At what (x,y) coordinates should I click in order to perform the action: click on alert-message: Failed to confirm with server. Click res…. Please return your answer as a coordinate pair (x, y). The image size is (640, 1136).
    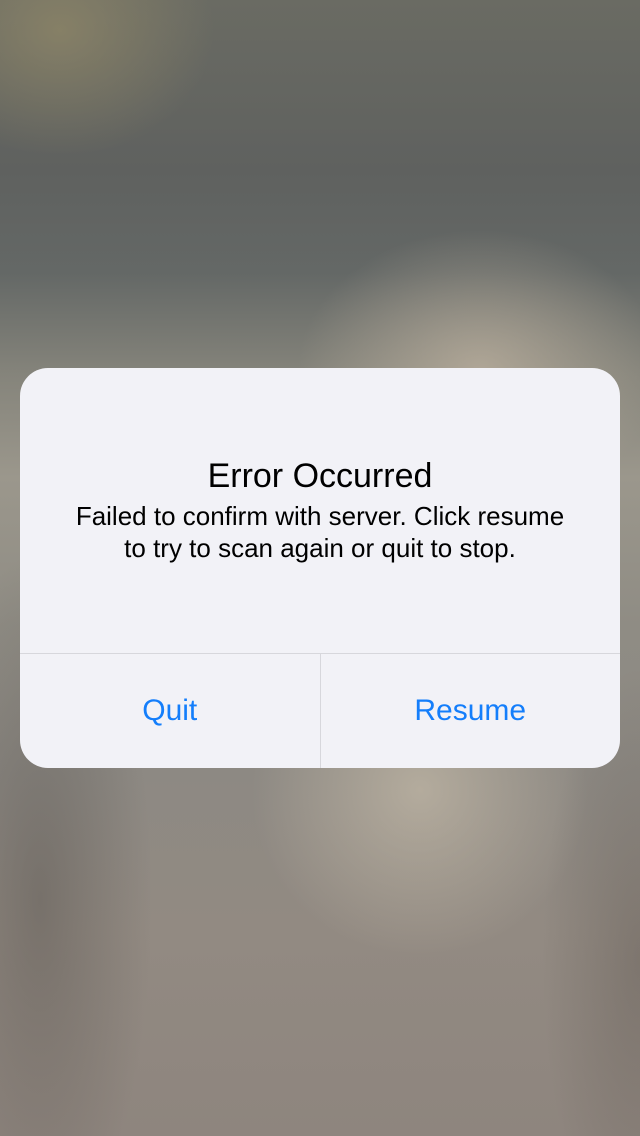
    Looking at the image, I should click on (320, 532).